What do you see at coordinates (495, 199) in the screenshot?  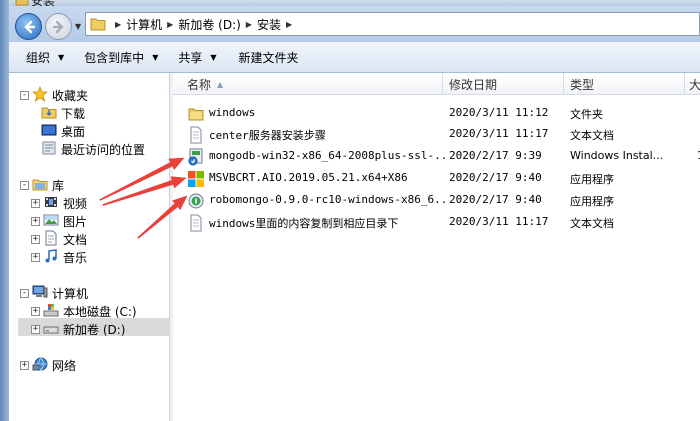 I see `file-date: 2020/2/17 9:40` at bounding box center [495, 199].